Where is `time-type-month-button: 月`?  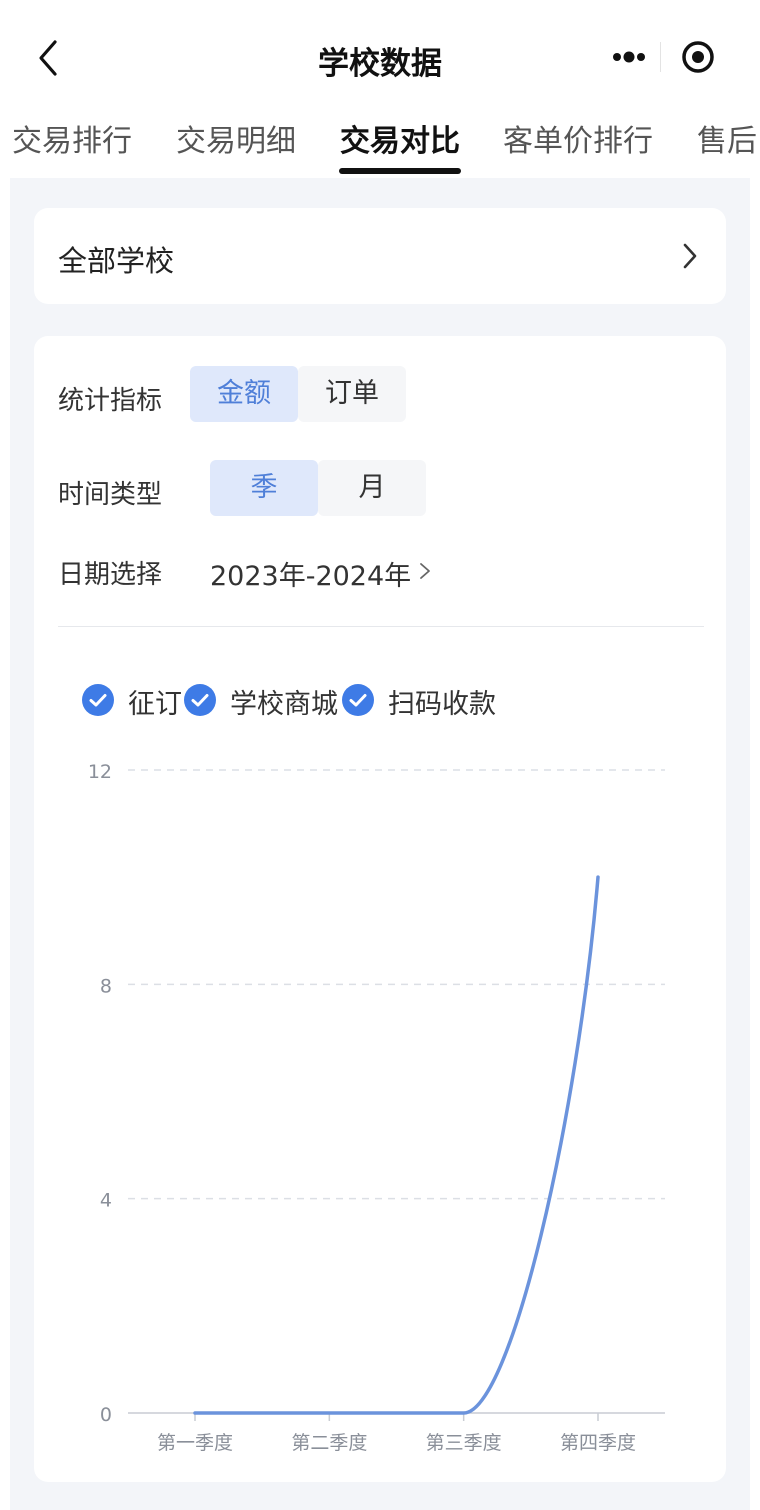
time-type-month-button: 月 is located at coordinates (372, 488).